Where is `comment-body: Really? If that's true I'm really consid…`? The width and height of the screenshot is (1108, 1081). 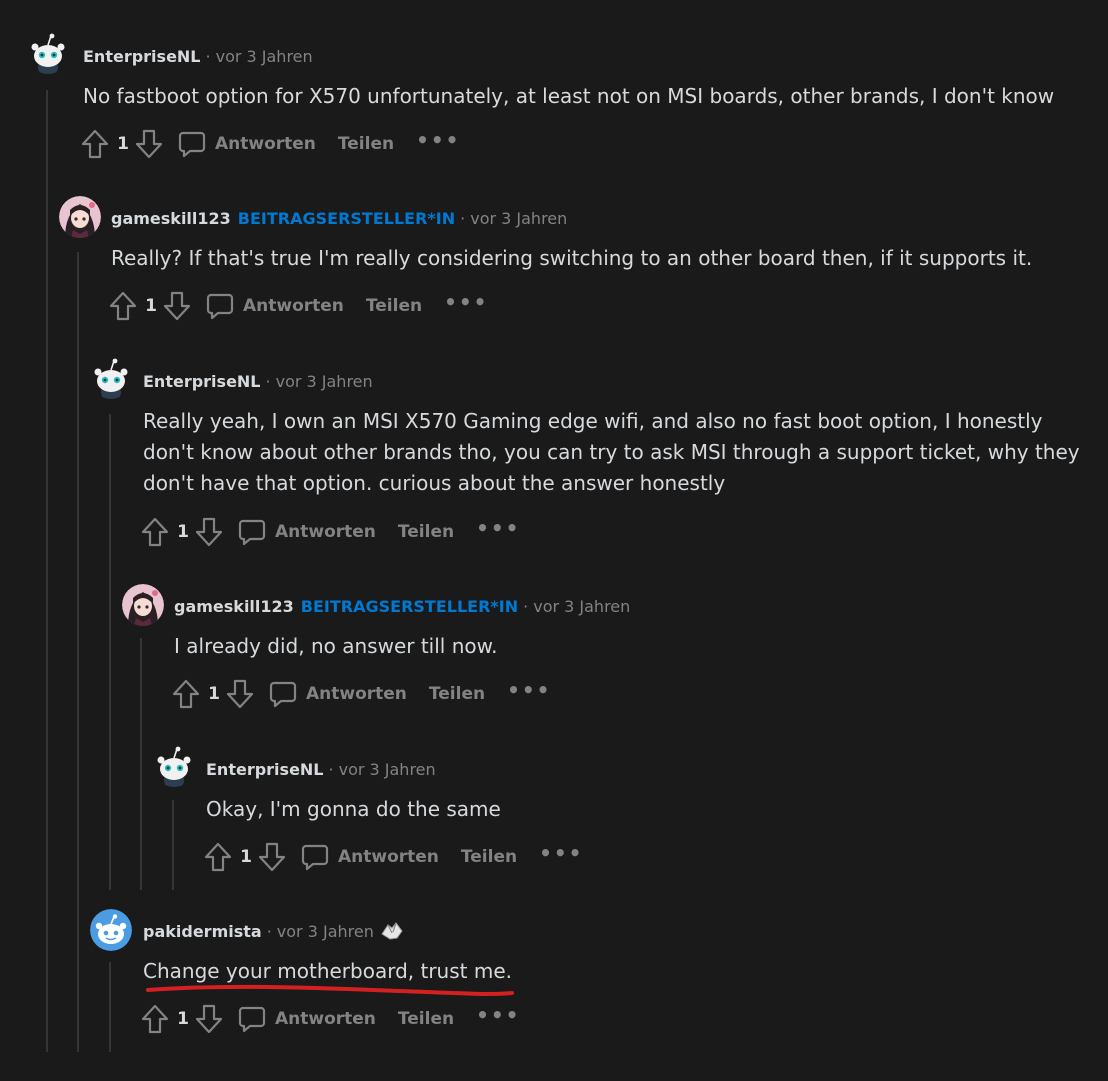 comment-body: Really? If that's true I'm really consid… is located at coordinates (571, 258).